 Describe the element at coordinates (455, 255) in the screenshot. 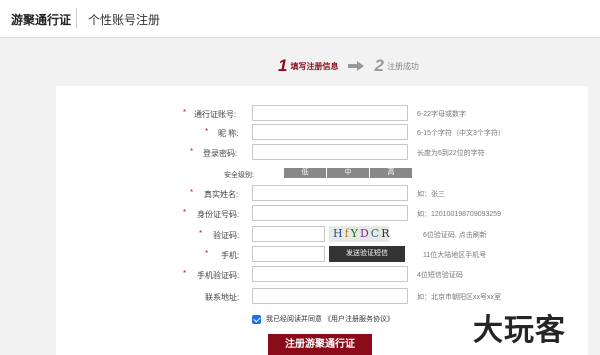

I see `phone-hint: 11位大陆地区手机号` at that location.